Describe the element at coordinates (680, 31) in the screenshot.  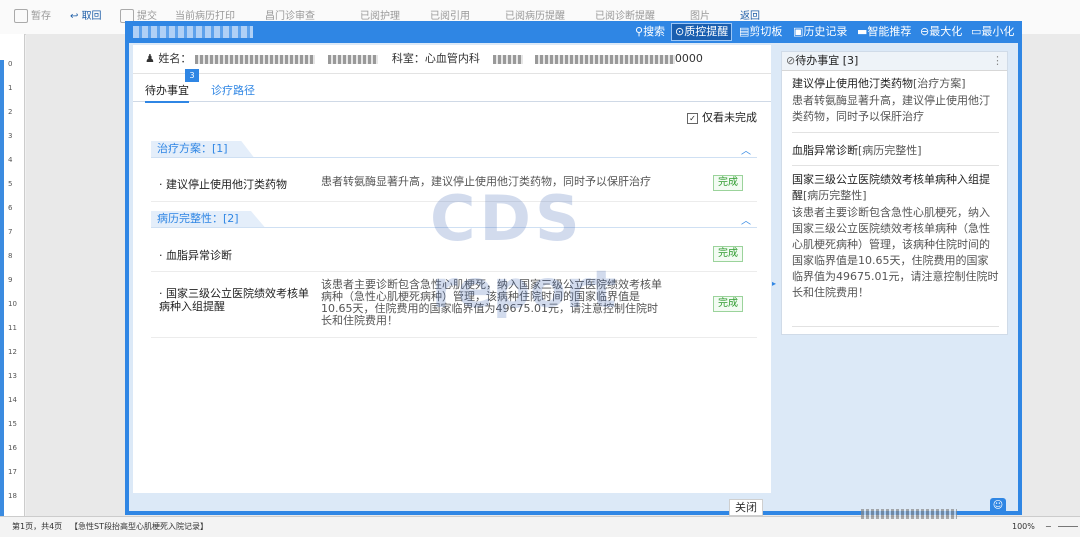
I see `alarm-icon: ⊙` at that location.